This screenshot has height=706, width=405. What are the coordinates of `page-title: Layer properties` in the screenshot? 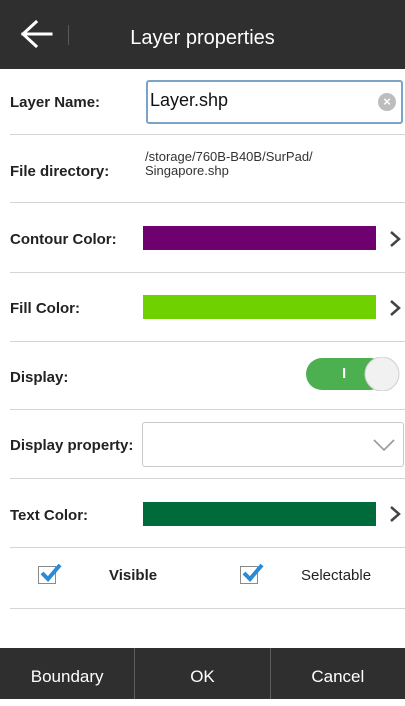 It's located at (202, 38).